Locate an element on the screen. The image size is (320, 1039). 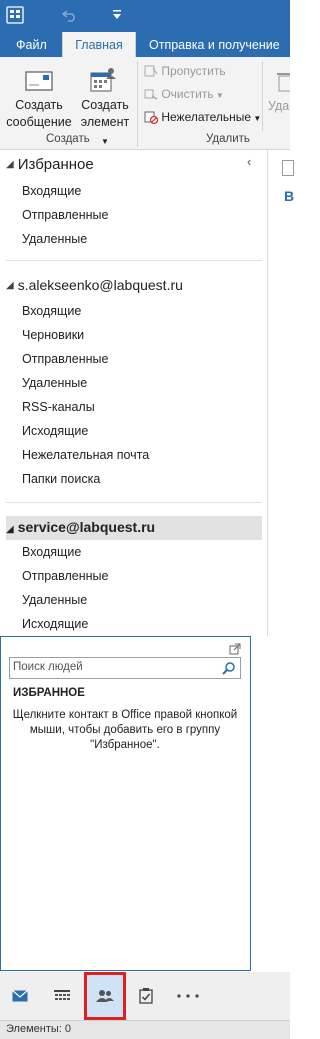
account-header-selected: ◢ service@labquest.ru is located at coordinates (134, 528).